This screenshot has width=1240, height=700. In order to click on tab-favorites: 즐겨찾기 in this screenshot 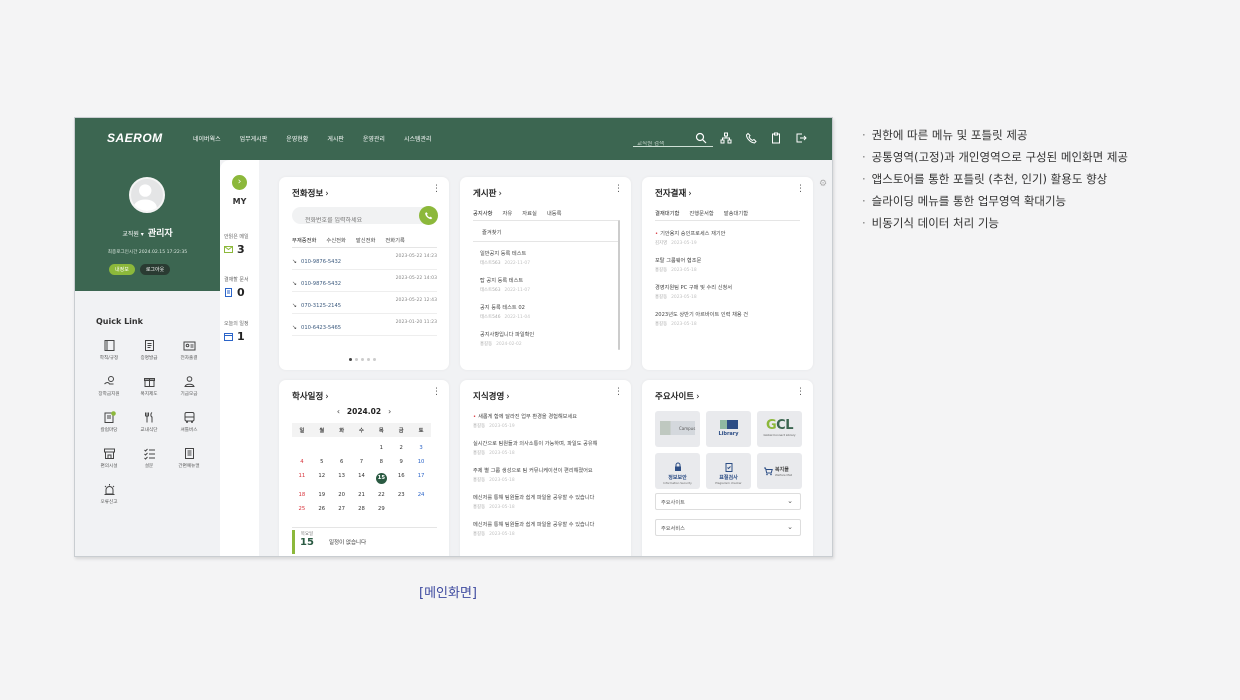, I will do `click(492, 233)`.